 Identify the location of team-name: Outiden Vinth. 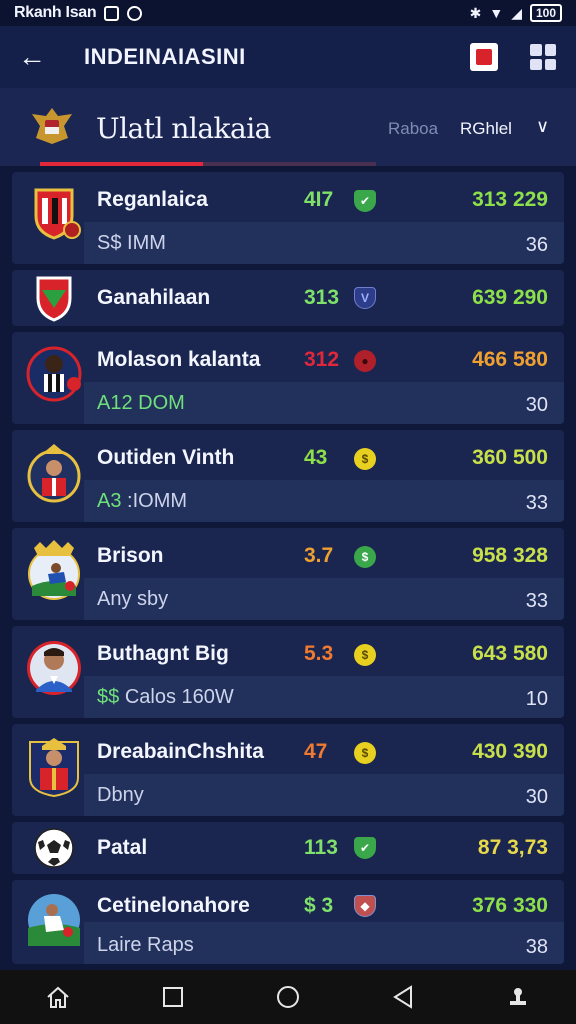
(166, 457).